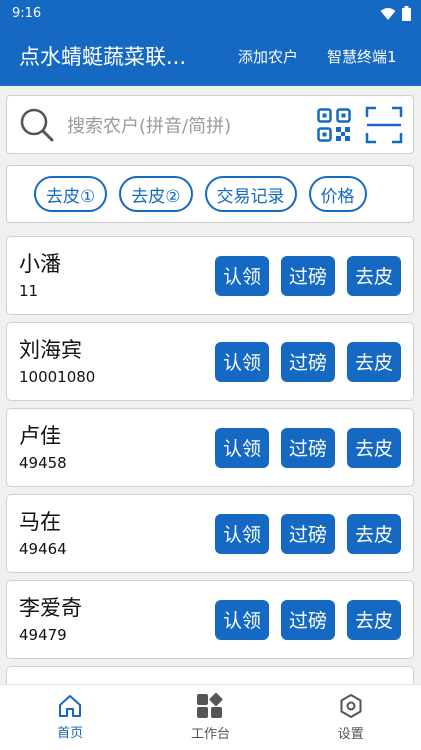 Image resolution: width=421 pixels, height=750 pixels. I want to click on nav-label: 工作台, so click(210, 734).